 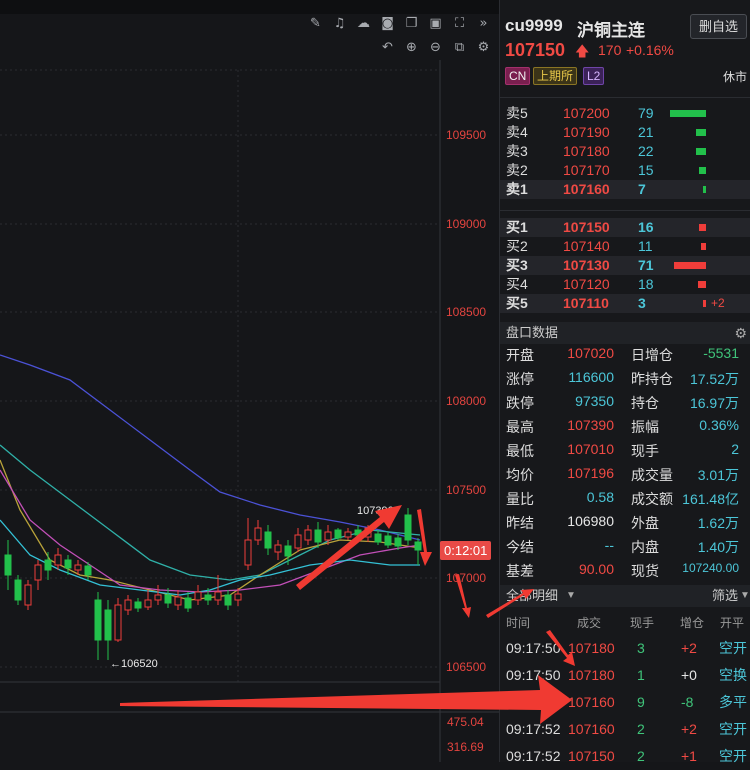 What do you see at coordinates (652, 475) in the screenshot?
I see `stat-label: 成交量` at bounding box center [652, 475].